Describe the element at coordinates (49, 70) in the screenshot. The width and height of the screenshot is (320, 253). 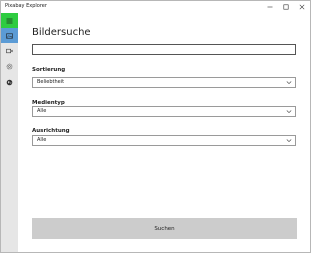
I see `sorting-label: Sortierung` at that location.